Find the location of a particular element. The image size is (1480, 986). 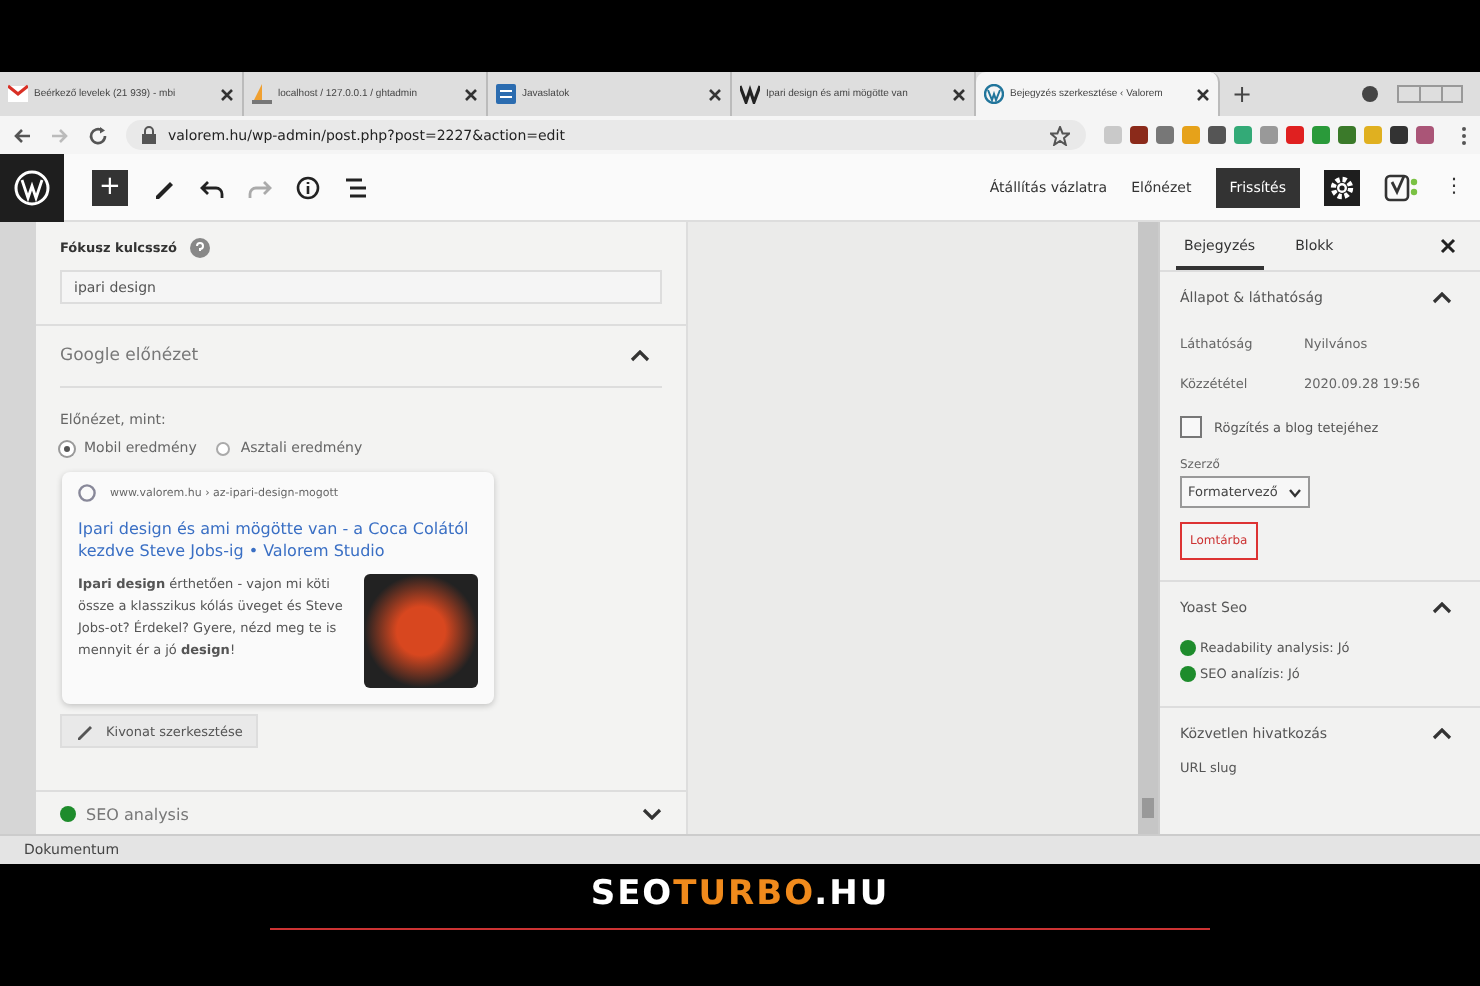

list-icon is located at coordinates (356, 187).